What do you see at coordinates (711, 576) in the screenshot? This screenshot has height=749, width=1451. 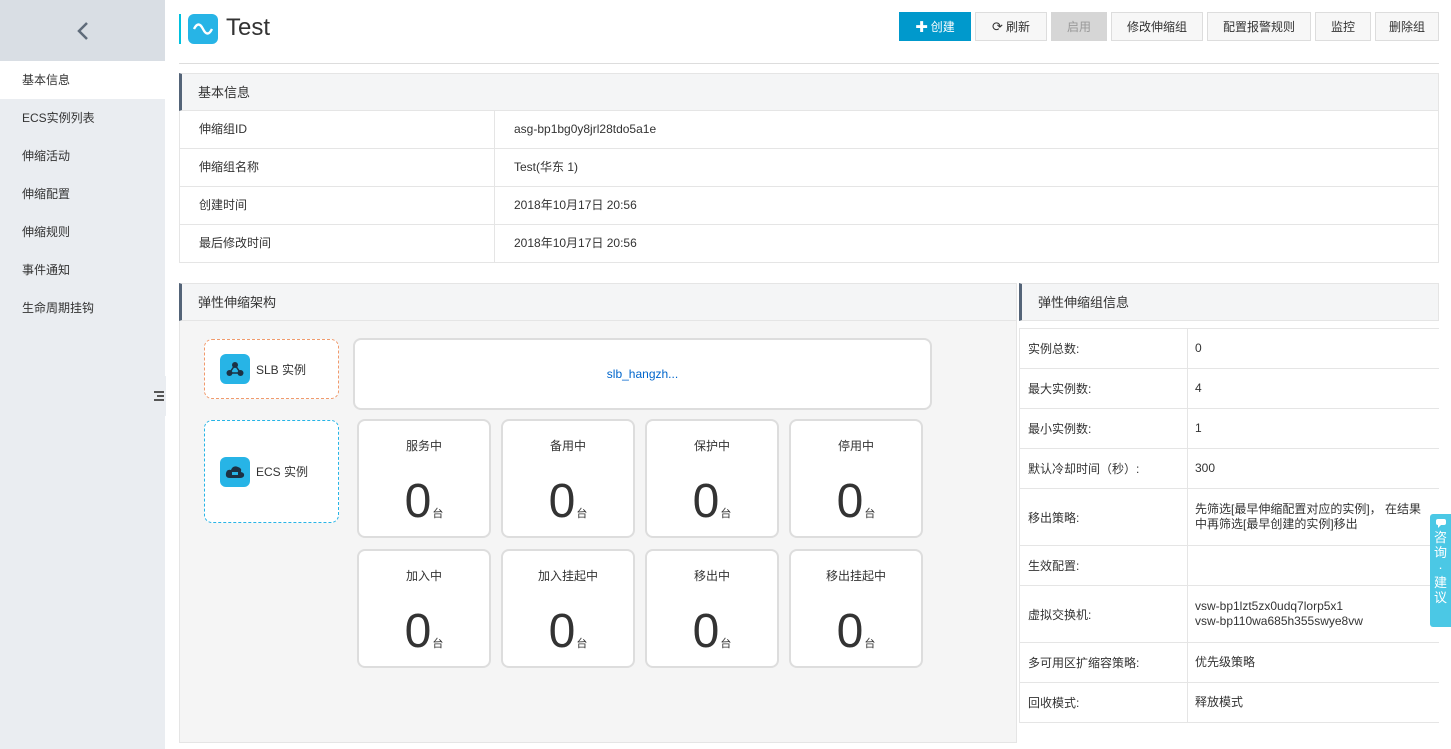 I see `state-label: 移出中` at bounding box center [711, 576].